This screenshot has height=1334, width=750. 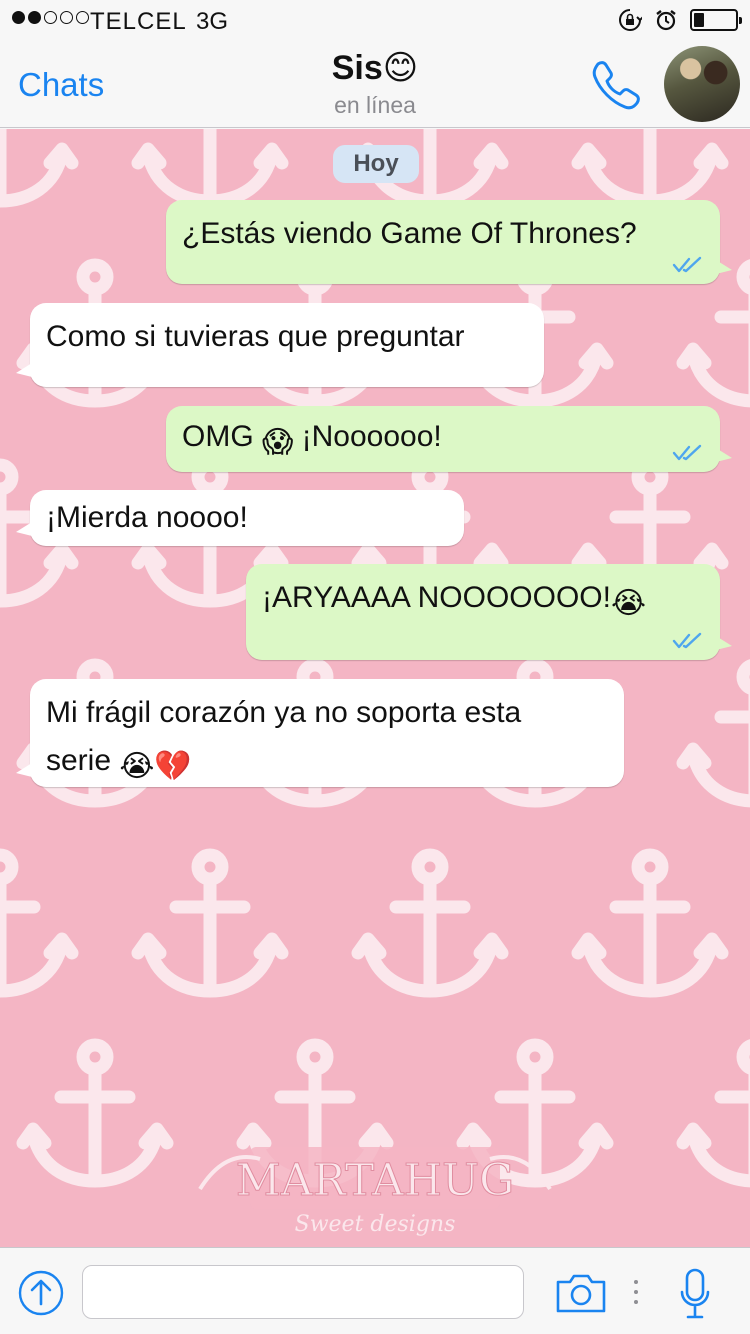 What do you see at coordinates (367, 436) in the screenshot?
I see `message-text: ¡Noooooo!` at bounding box center [367, 436].